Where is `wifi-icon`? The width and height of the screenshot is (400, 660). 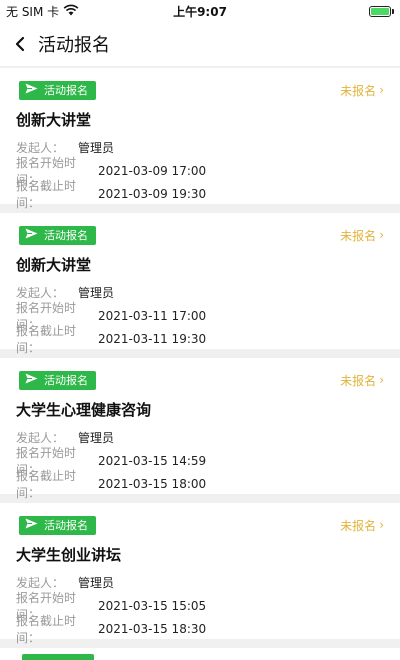 wifi-icon is located at coordinates (71, 11).